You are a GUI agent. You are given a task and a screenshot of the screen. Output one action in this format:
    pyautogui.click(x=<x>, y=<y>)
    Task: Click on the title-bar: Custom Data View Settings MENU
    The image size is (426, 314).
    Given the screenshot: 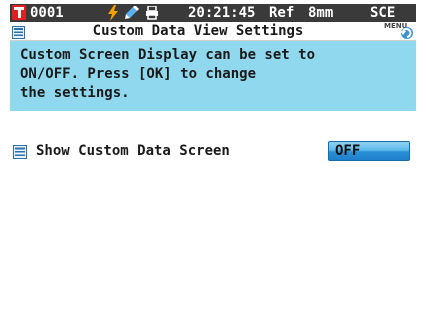 What is the action you would take?
    pyautogui.click(x=213, y=31)
    